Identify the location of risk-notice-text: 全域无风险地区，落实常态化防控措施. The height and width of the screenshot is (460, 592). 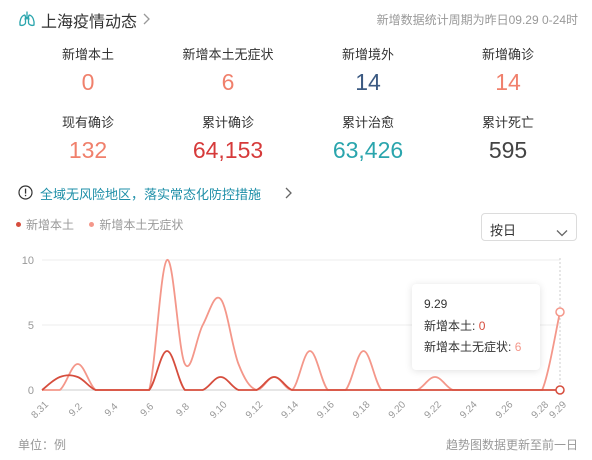
(150, 193).